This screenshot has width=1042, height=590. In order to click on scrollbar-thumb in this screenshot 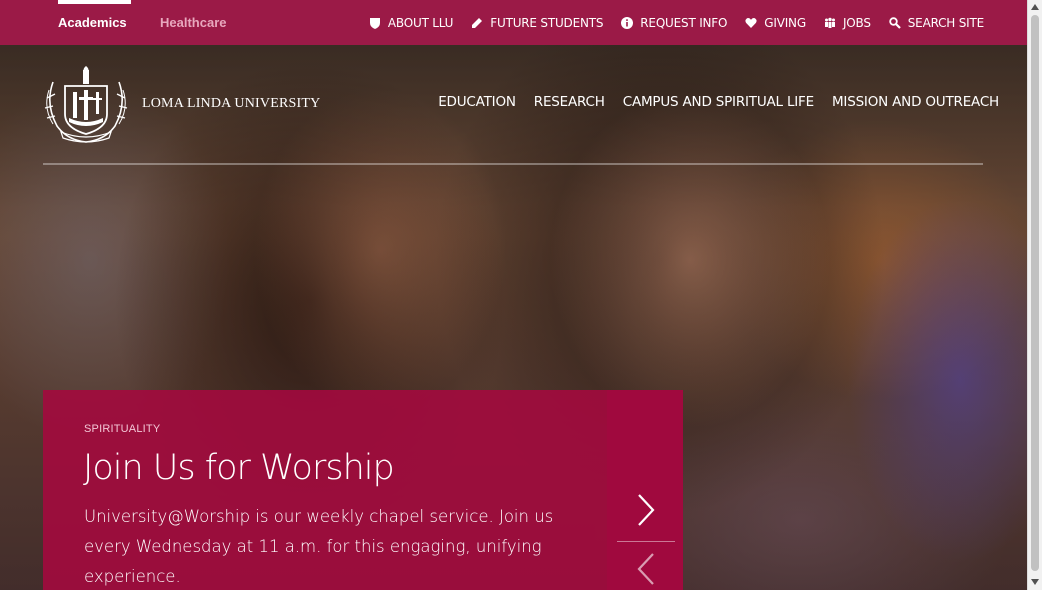, I will do `click(1035, 293)`.